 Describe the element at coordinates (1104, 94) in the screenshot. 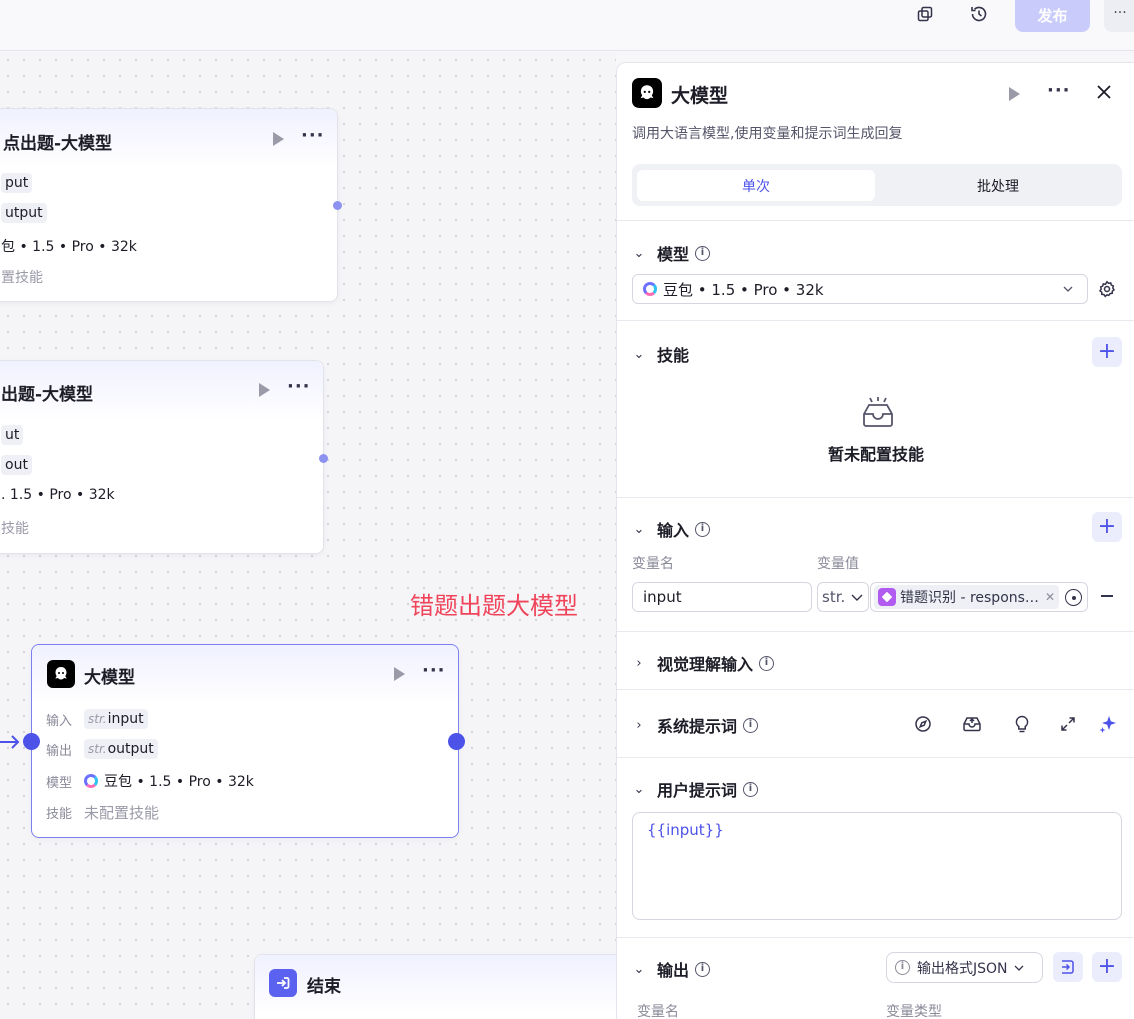

I see `close-icon` at that location.